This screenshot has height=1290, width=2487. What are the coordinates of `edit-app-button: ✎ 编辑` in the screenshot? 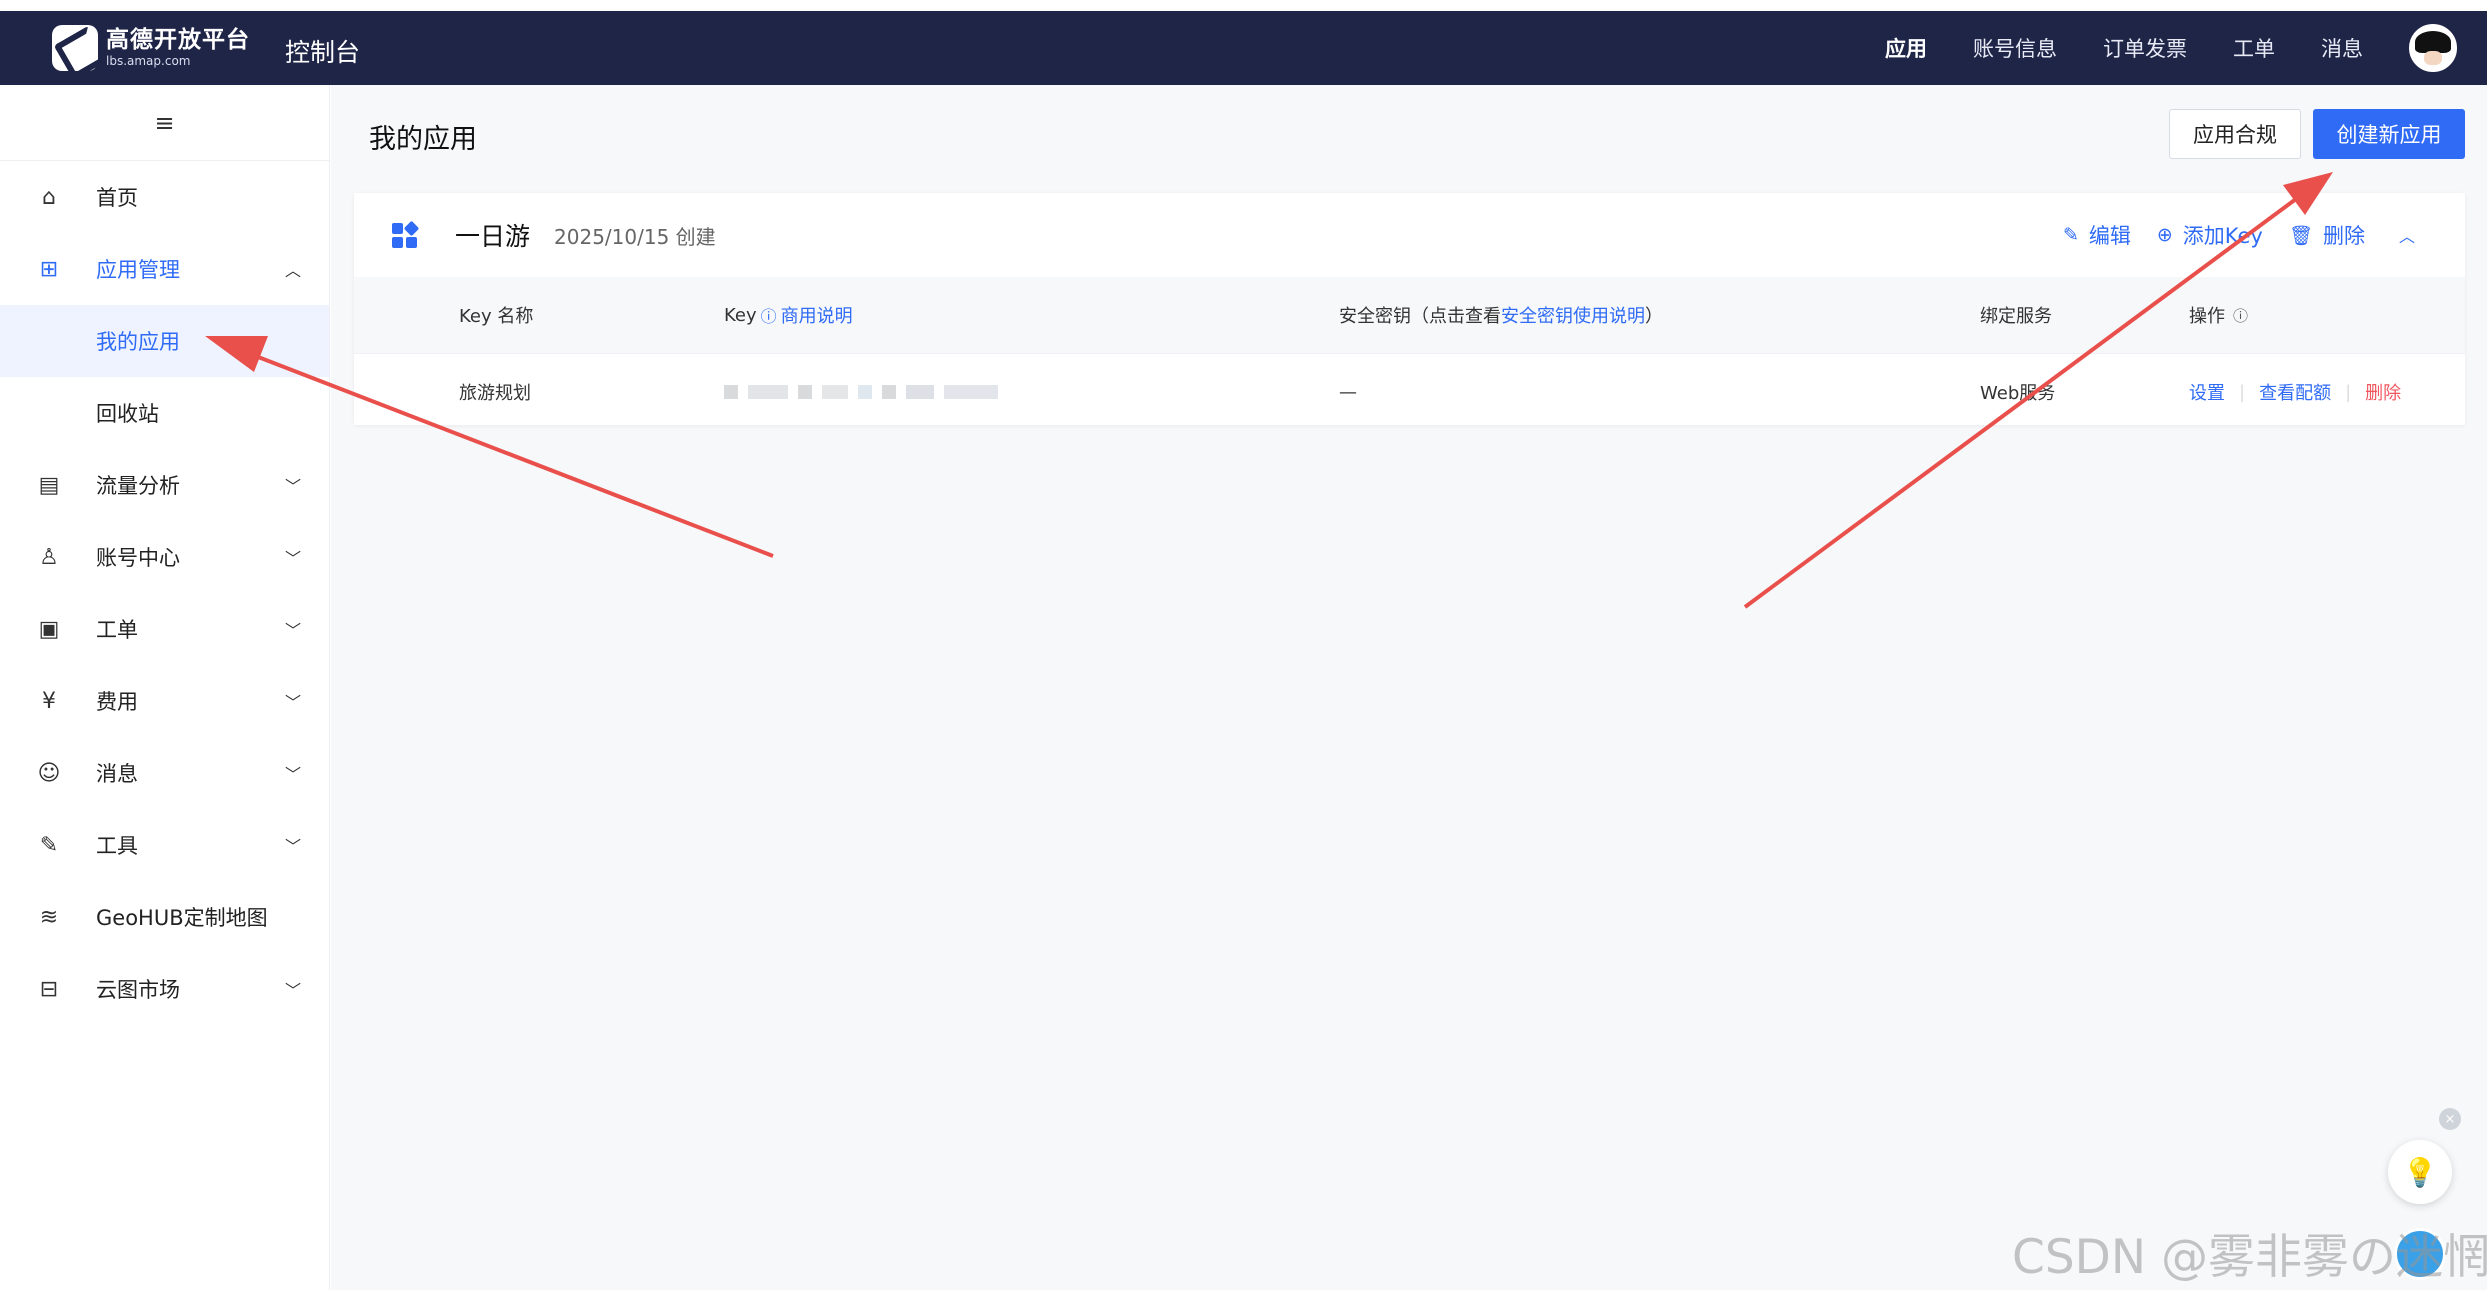 It's located at (2097, 235).